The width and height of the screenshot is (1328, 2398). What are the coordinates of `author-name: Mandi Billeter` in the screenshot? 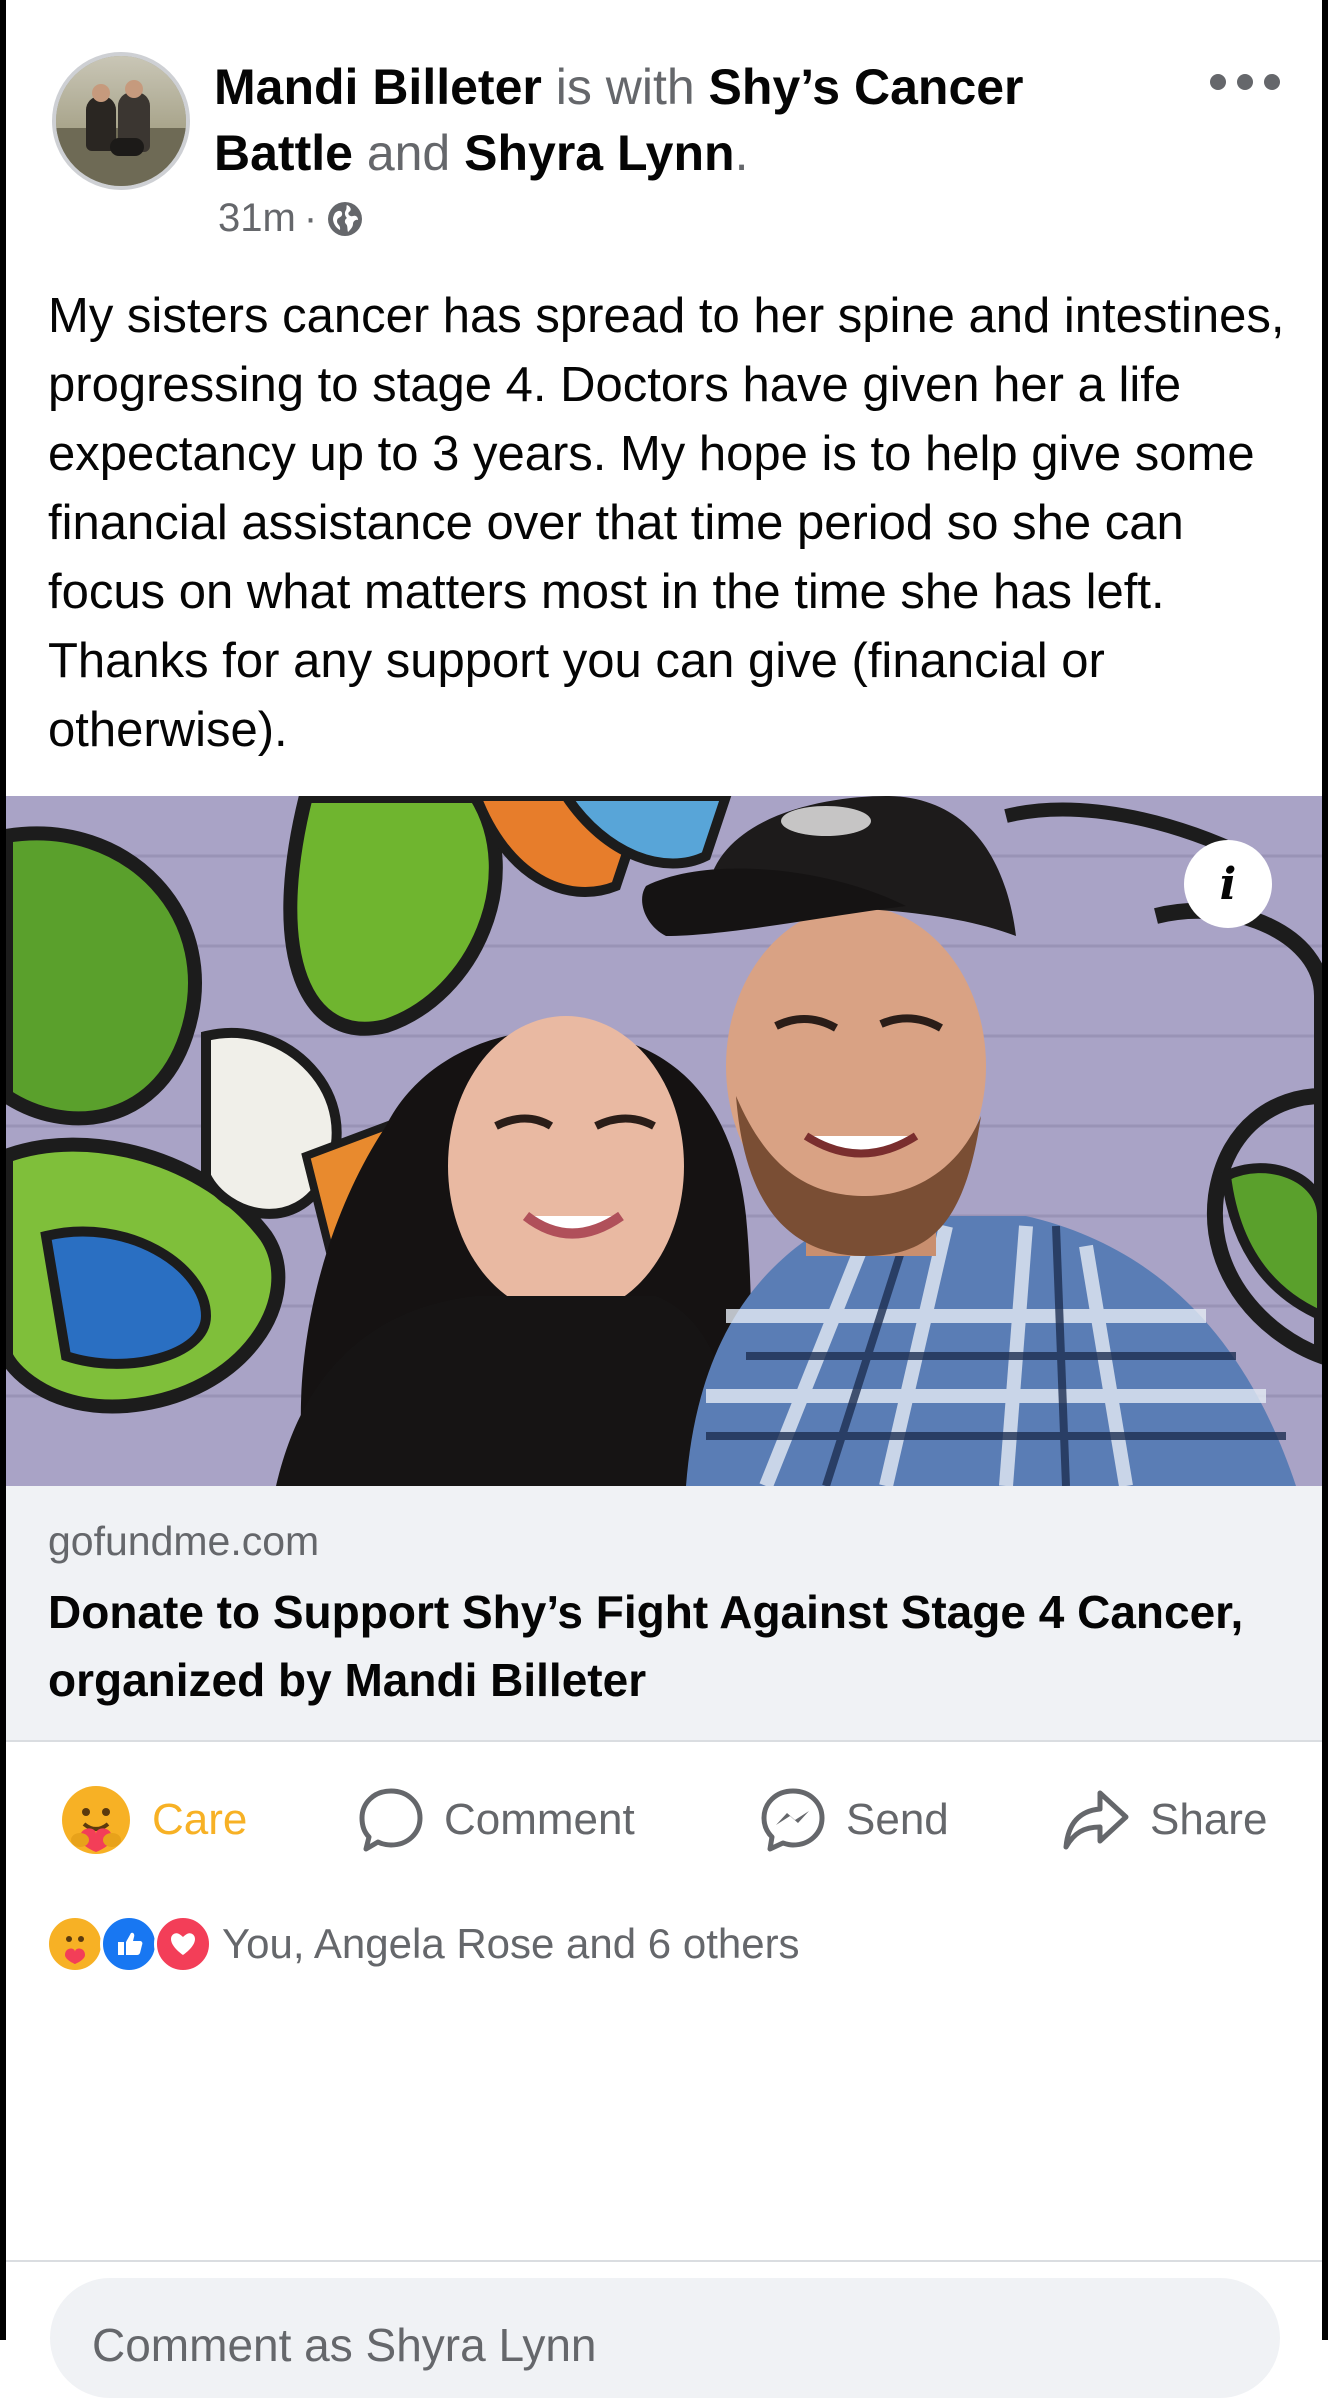 It's located at (378, 87).